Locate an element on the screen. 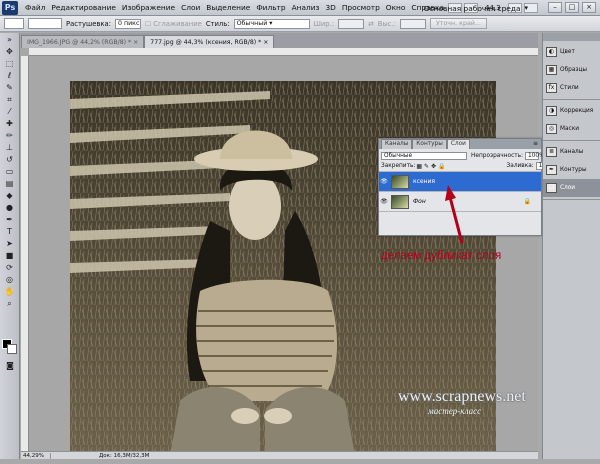 This screenshot has height=464, width=600. ruler-horizontal is located at coordinates (283, 52).